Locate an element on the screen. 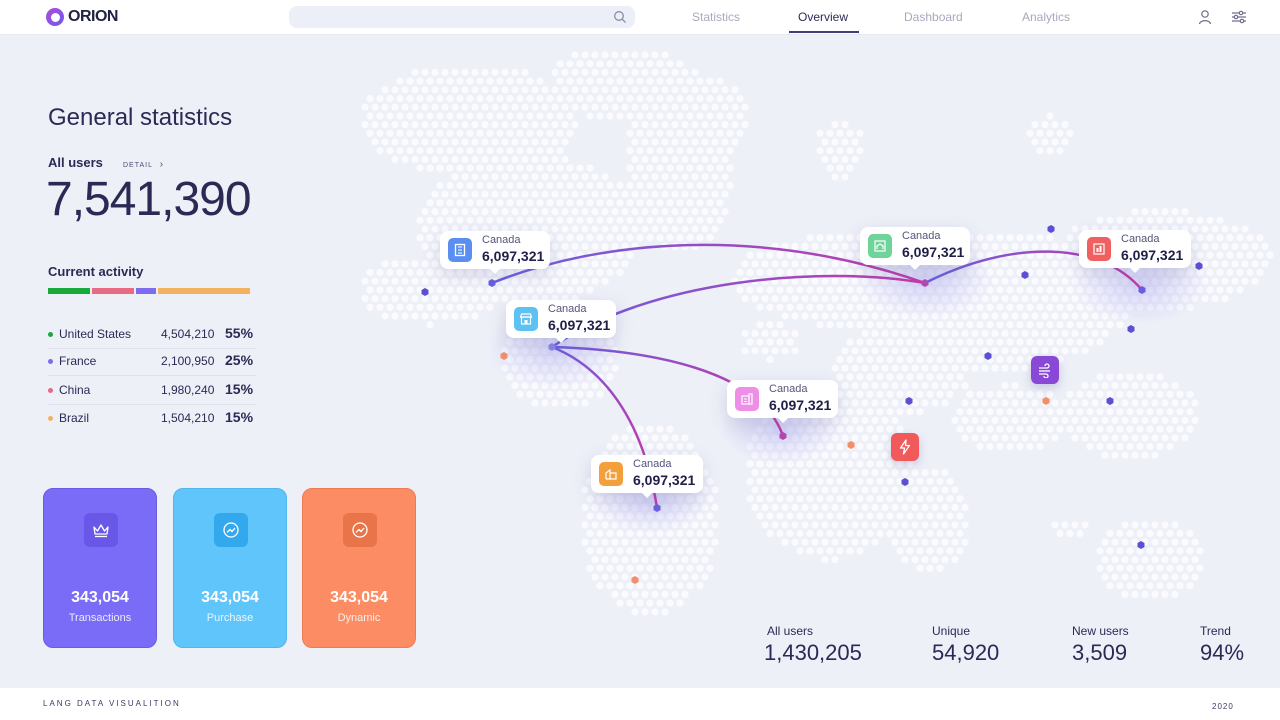 Image resolution: width=1280 pixels, height=720 pixels. wind-icon is located at coordinates (1045, 370).